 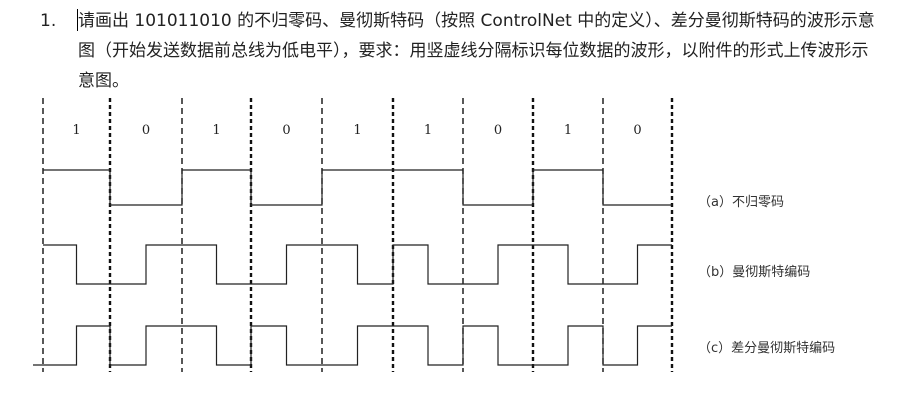 I want to click on manchester-waveform, so click(x=357, y=264).